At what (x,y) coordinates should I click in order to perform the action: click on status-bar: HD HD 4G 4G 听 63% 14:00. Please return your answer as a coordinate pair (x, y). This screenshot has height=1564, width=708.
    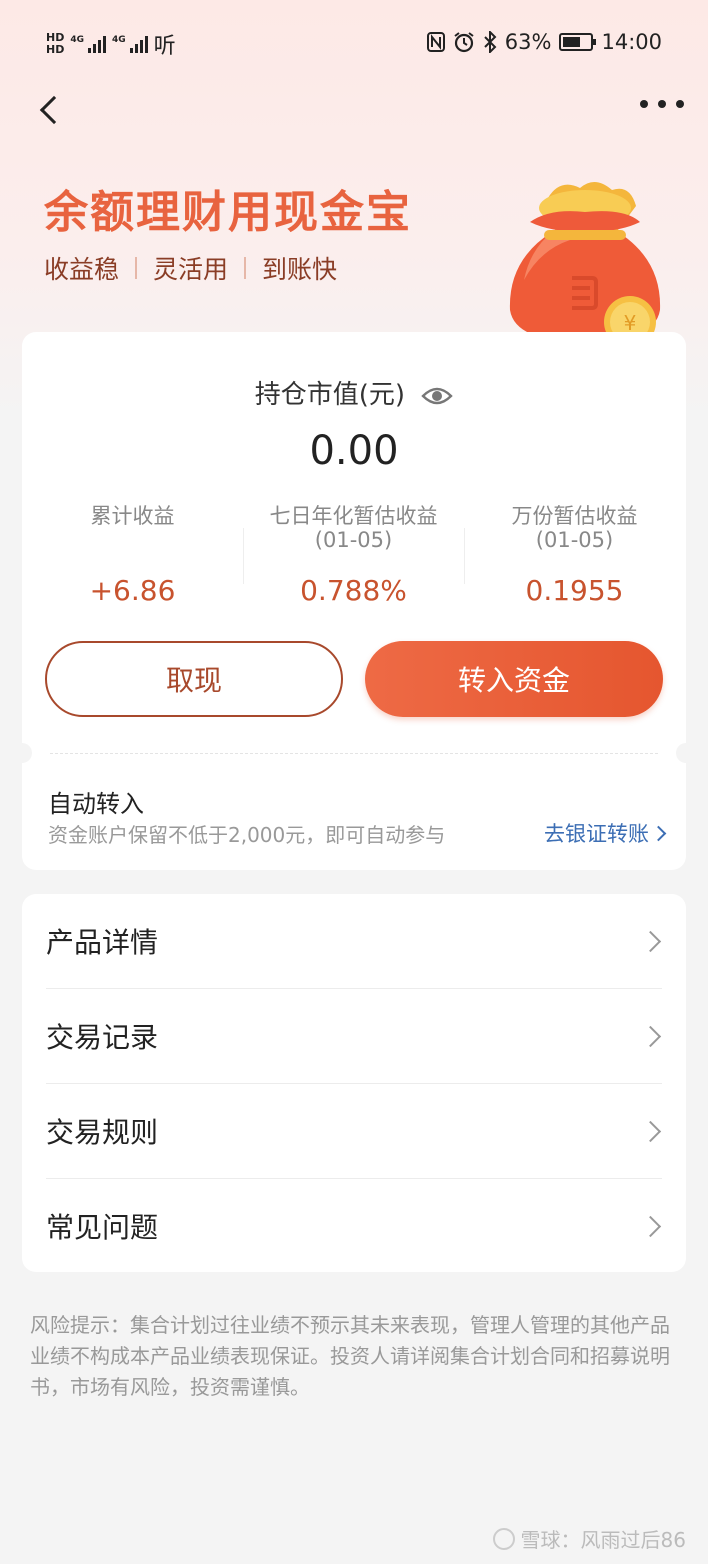
    Looking at the image, I should click on (354, 44).